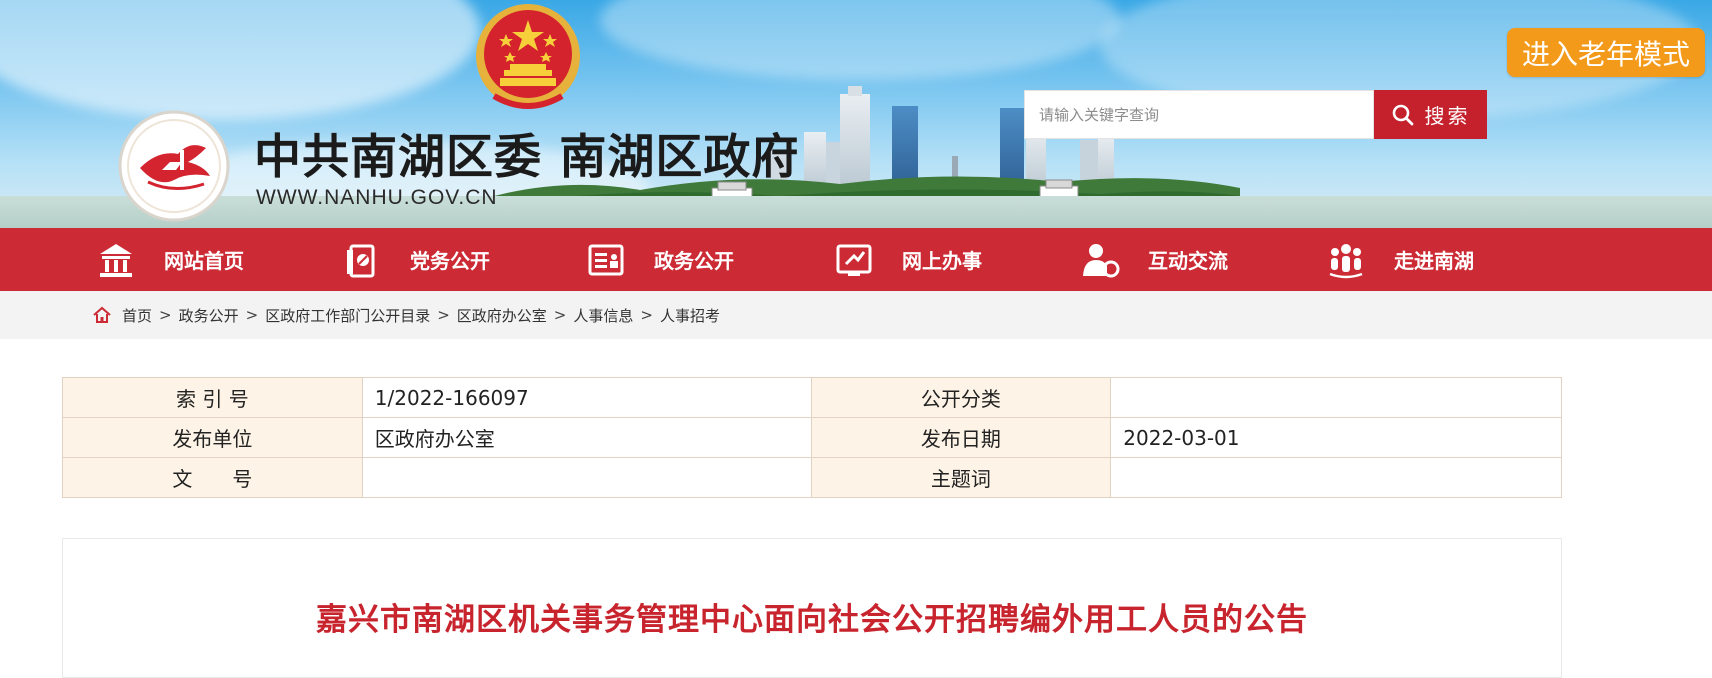  Describe the element at coordinates (1101, 260) in the screenshot. I see `interaction-icon` at that location.